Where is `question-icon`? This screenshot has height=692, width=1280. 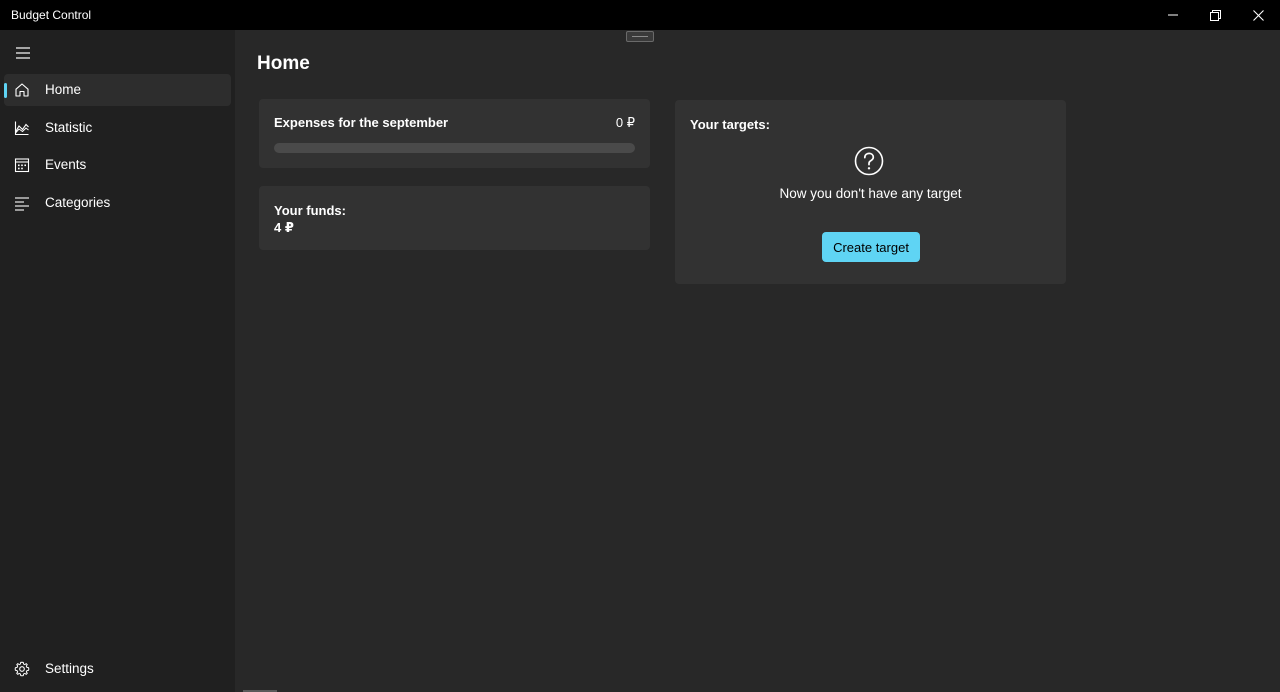
question-icon is located at coordinates (869, 161).